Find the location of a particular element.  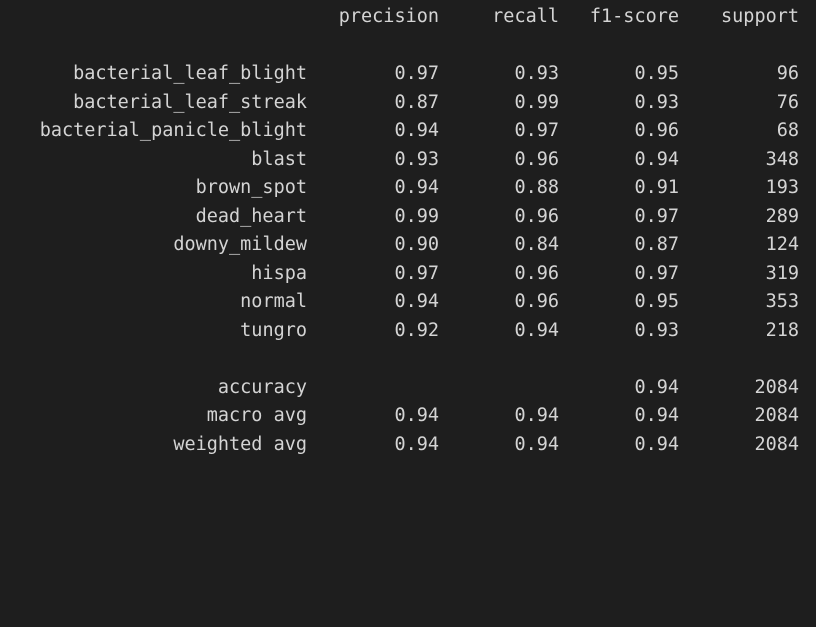

row-label: brown_spot is located at coordinates (251, 187).